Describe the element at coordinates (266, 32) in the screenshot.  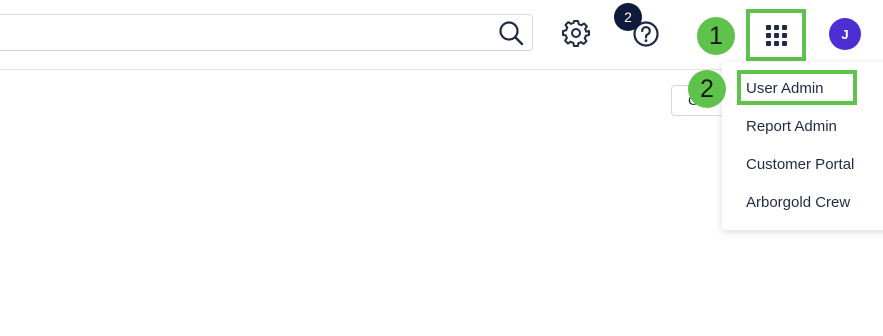
I see `search-input` at that location.